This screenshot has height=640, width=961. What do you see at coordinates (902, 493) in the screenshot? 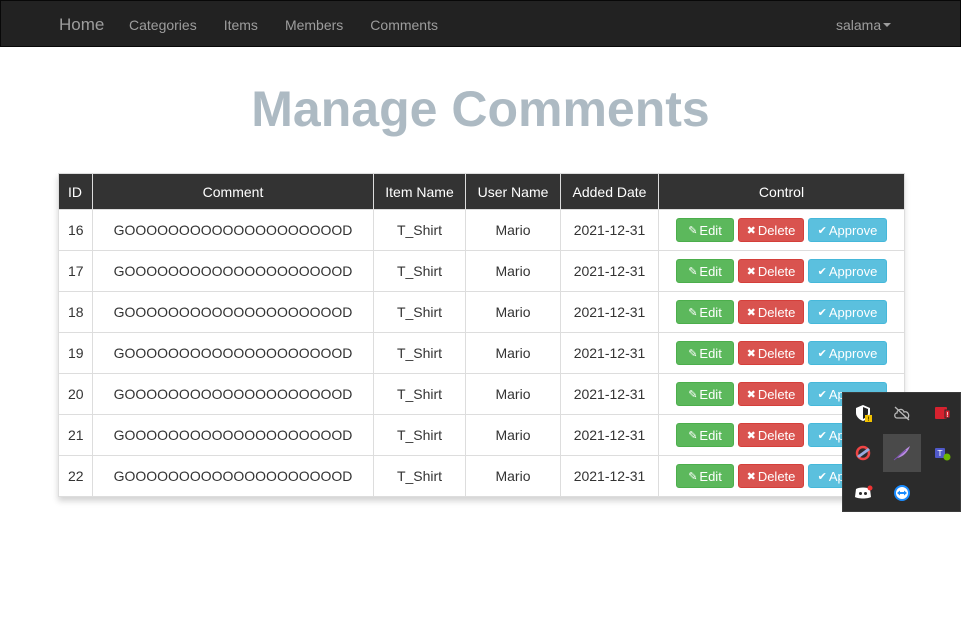
I see `teamviewer-icon` at bounding box center [902, 493].